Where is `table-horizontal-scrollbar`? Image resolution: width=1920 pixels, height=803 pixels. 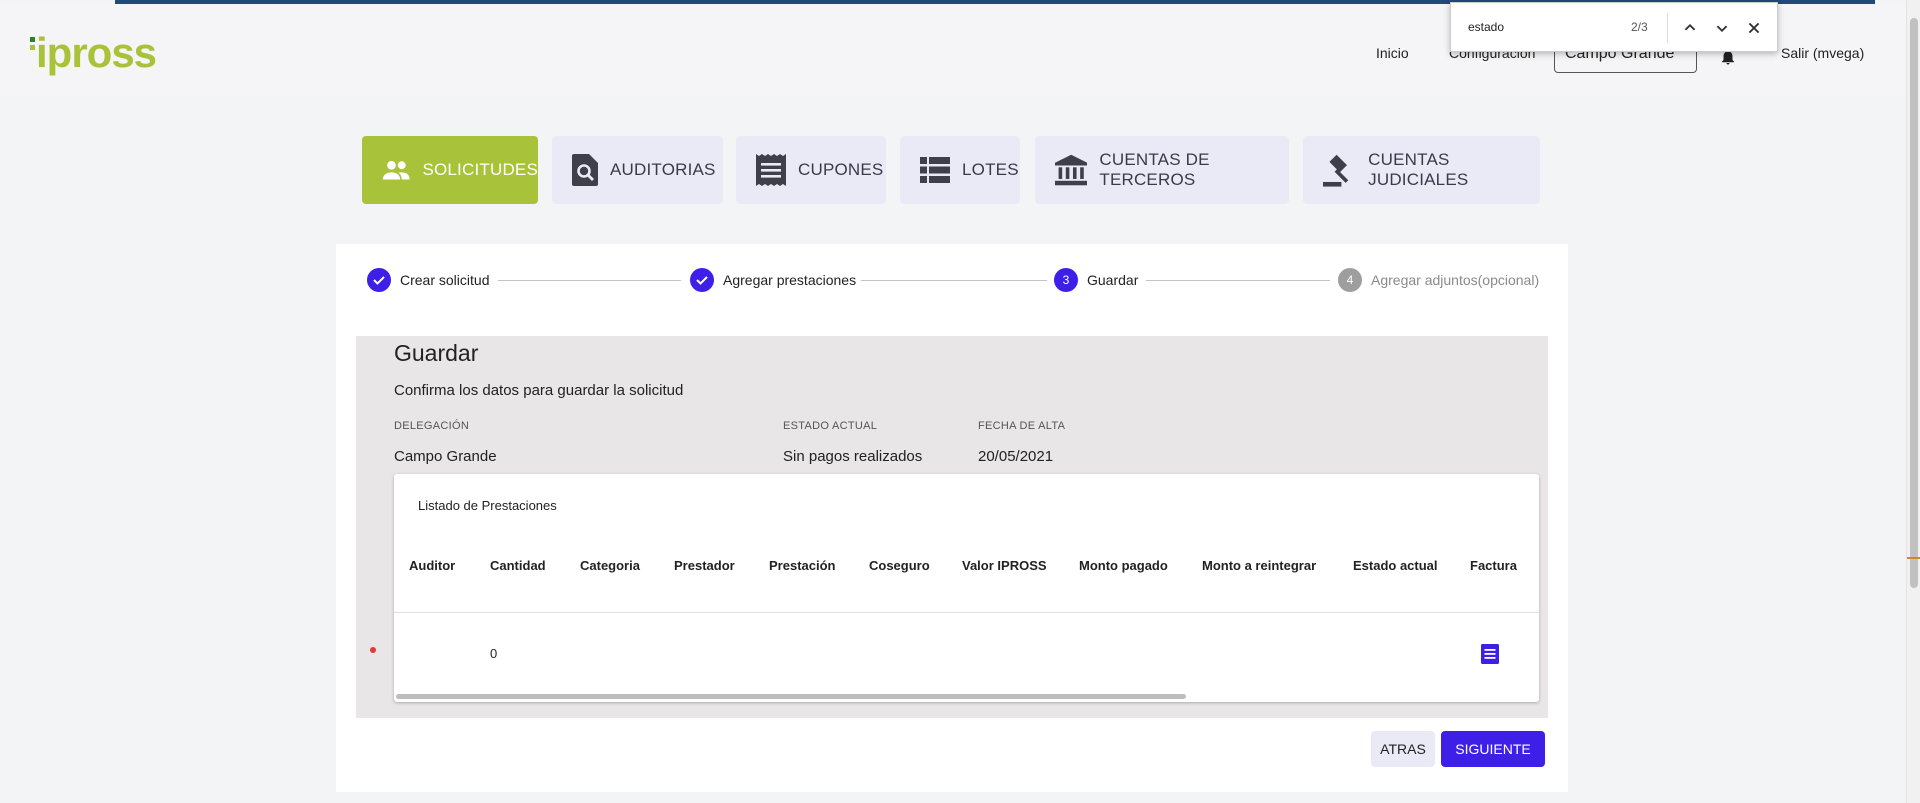 table-horizontal-scrollbar is located at coordinates (791, 696).